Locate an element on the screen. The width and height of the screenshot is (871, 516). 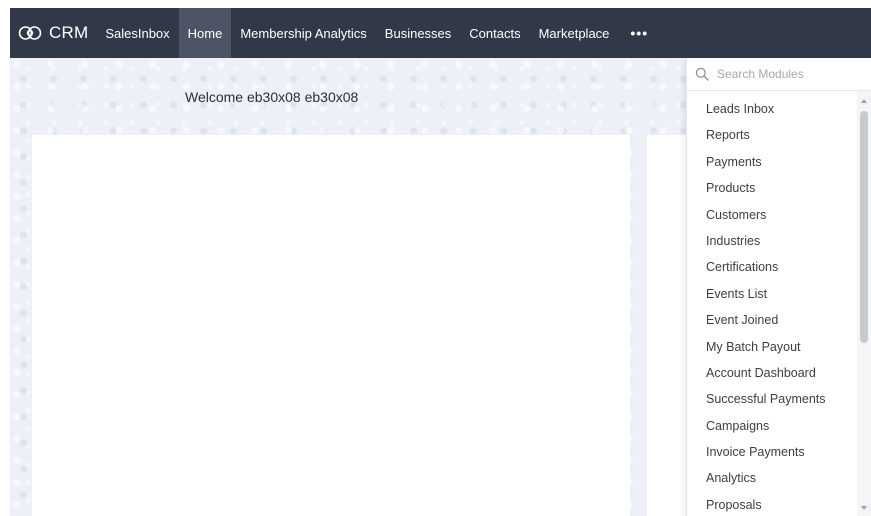
more-modules-button: ••• is located at coordinates (639, 33).